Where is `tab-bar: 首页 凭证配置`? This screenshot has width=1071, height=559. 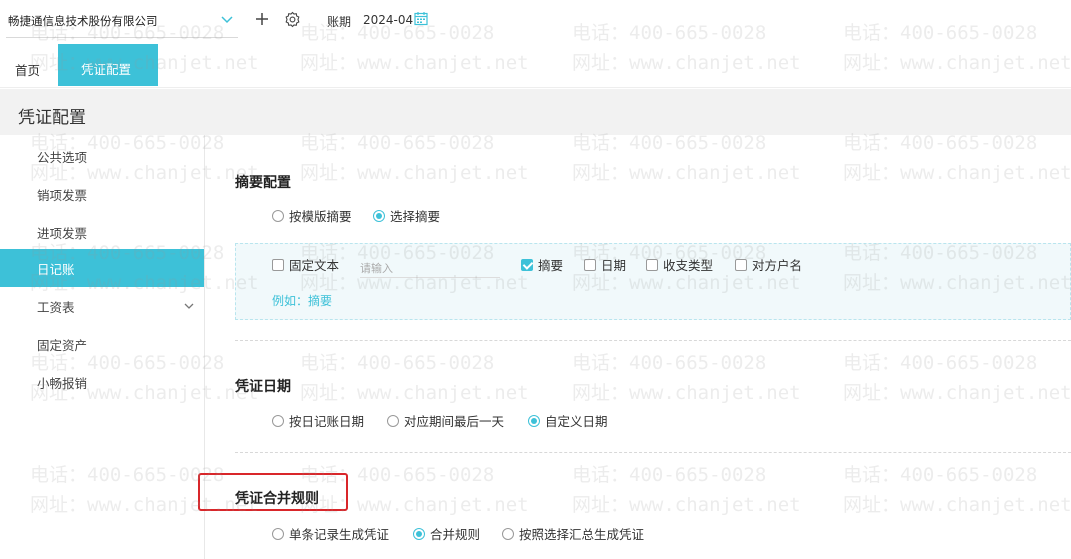 tab-bar: 首页 凭证配置 is located at coordinates (535, 66).